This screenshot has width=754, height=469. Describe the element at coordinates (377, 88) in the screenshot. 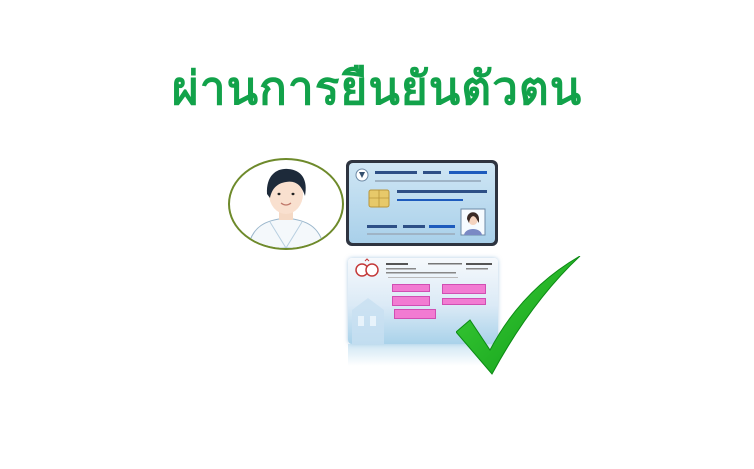

I see `page-title: ผ่านการยืนยันตัวตน` at that location.